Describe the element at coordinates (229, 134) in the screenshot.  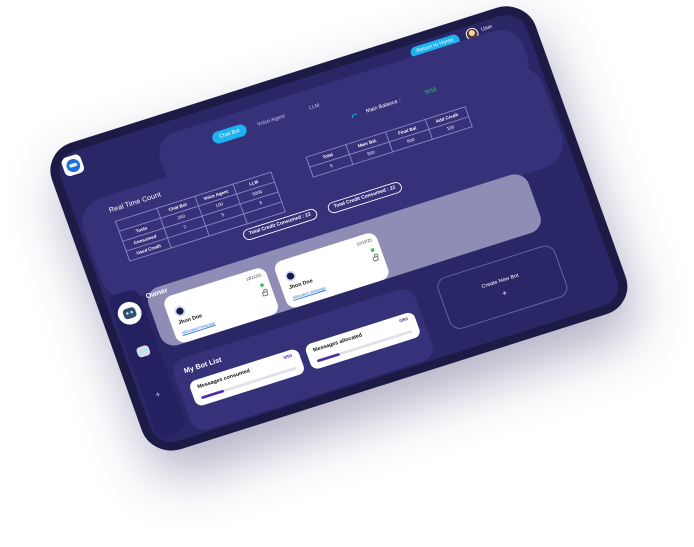
I see `tab-chat-bot: Chat Bot` at that location.